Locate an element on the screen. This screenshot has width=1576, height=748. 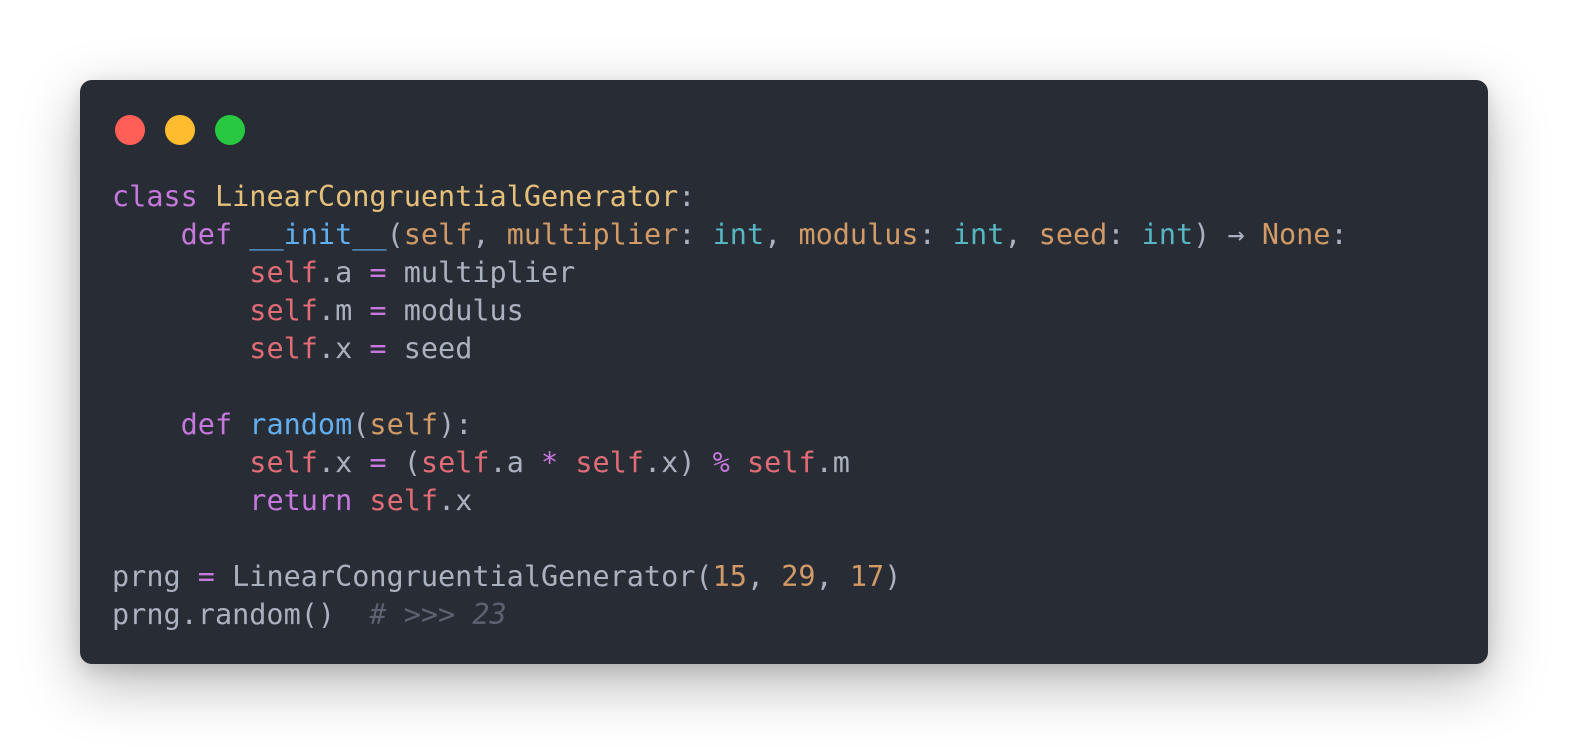
code-line: self.a = multiplier is located at coordinates (730, 273).